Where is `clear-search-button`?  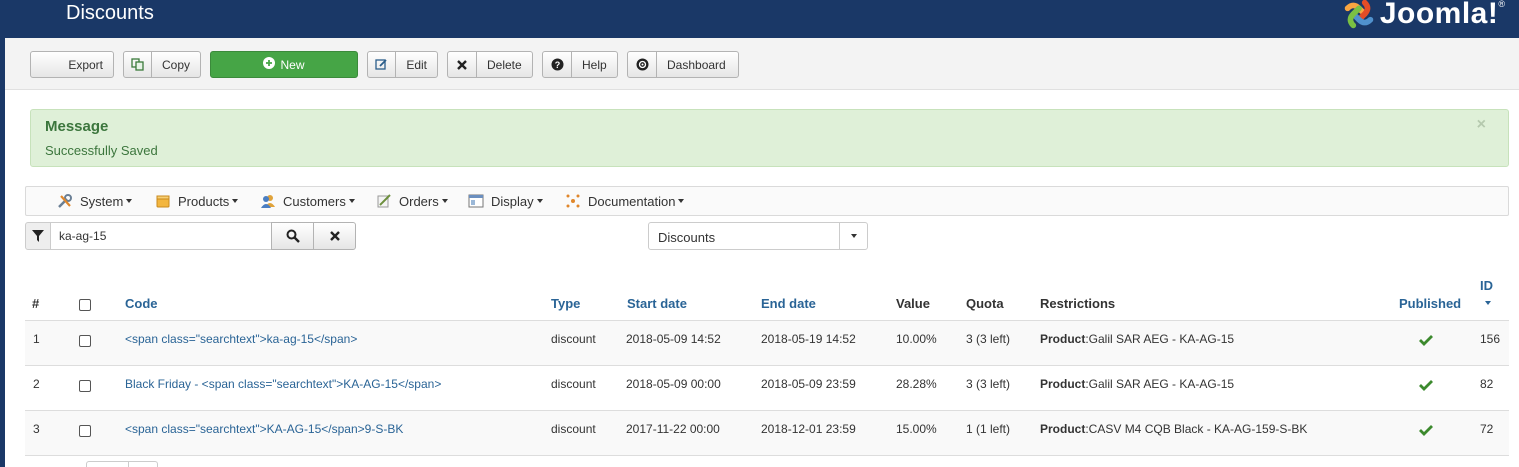 clear-search-button is located at coordinates (334, 236).